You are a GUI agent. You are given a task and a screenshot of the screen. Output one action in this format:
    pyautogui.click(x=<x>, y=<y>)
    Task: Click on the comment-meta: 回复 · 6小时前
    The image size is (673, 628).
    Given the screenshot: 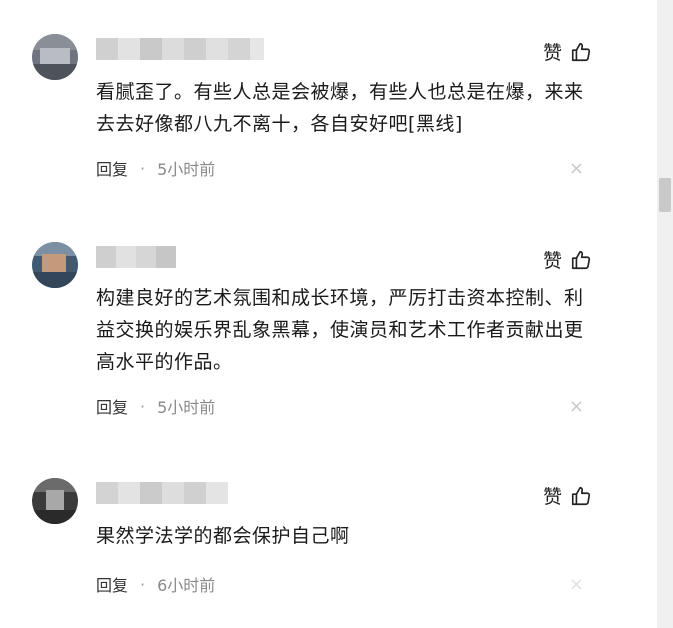 What is the action you would take?
    pyautogui.click(x=155, y=584)
    